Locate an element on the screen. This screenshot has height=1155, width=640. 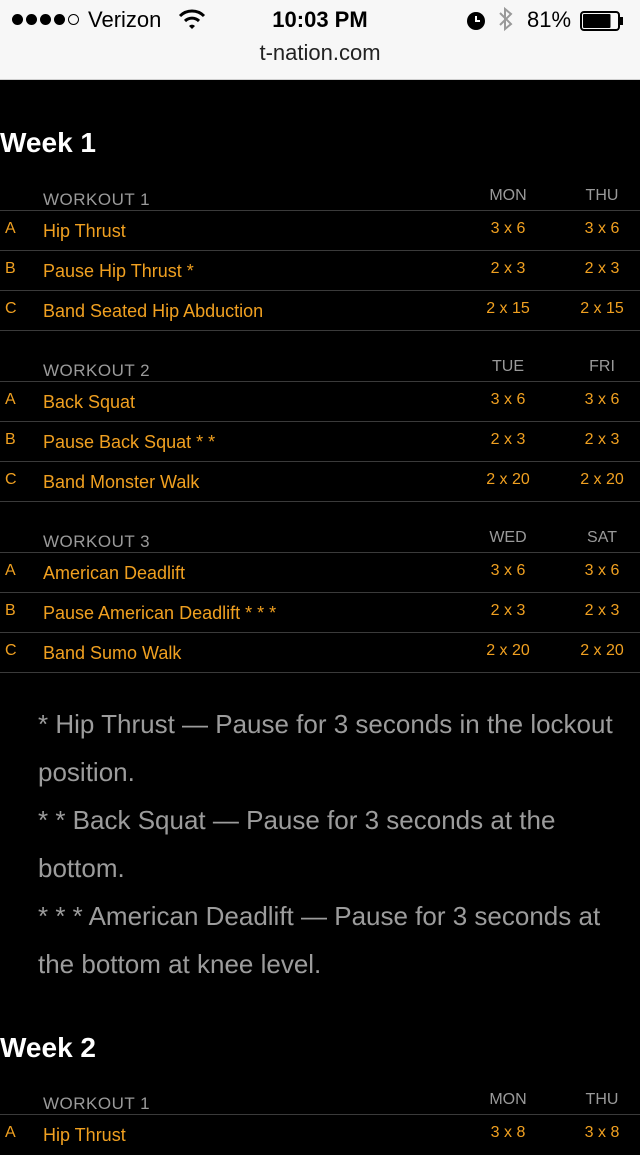
exercise-row: A Back Squat 3 x 6 3 x 6 is located at coordinates (320, 402).